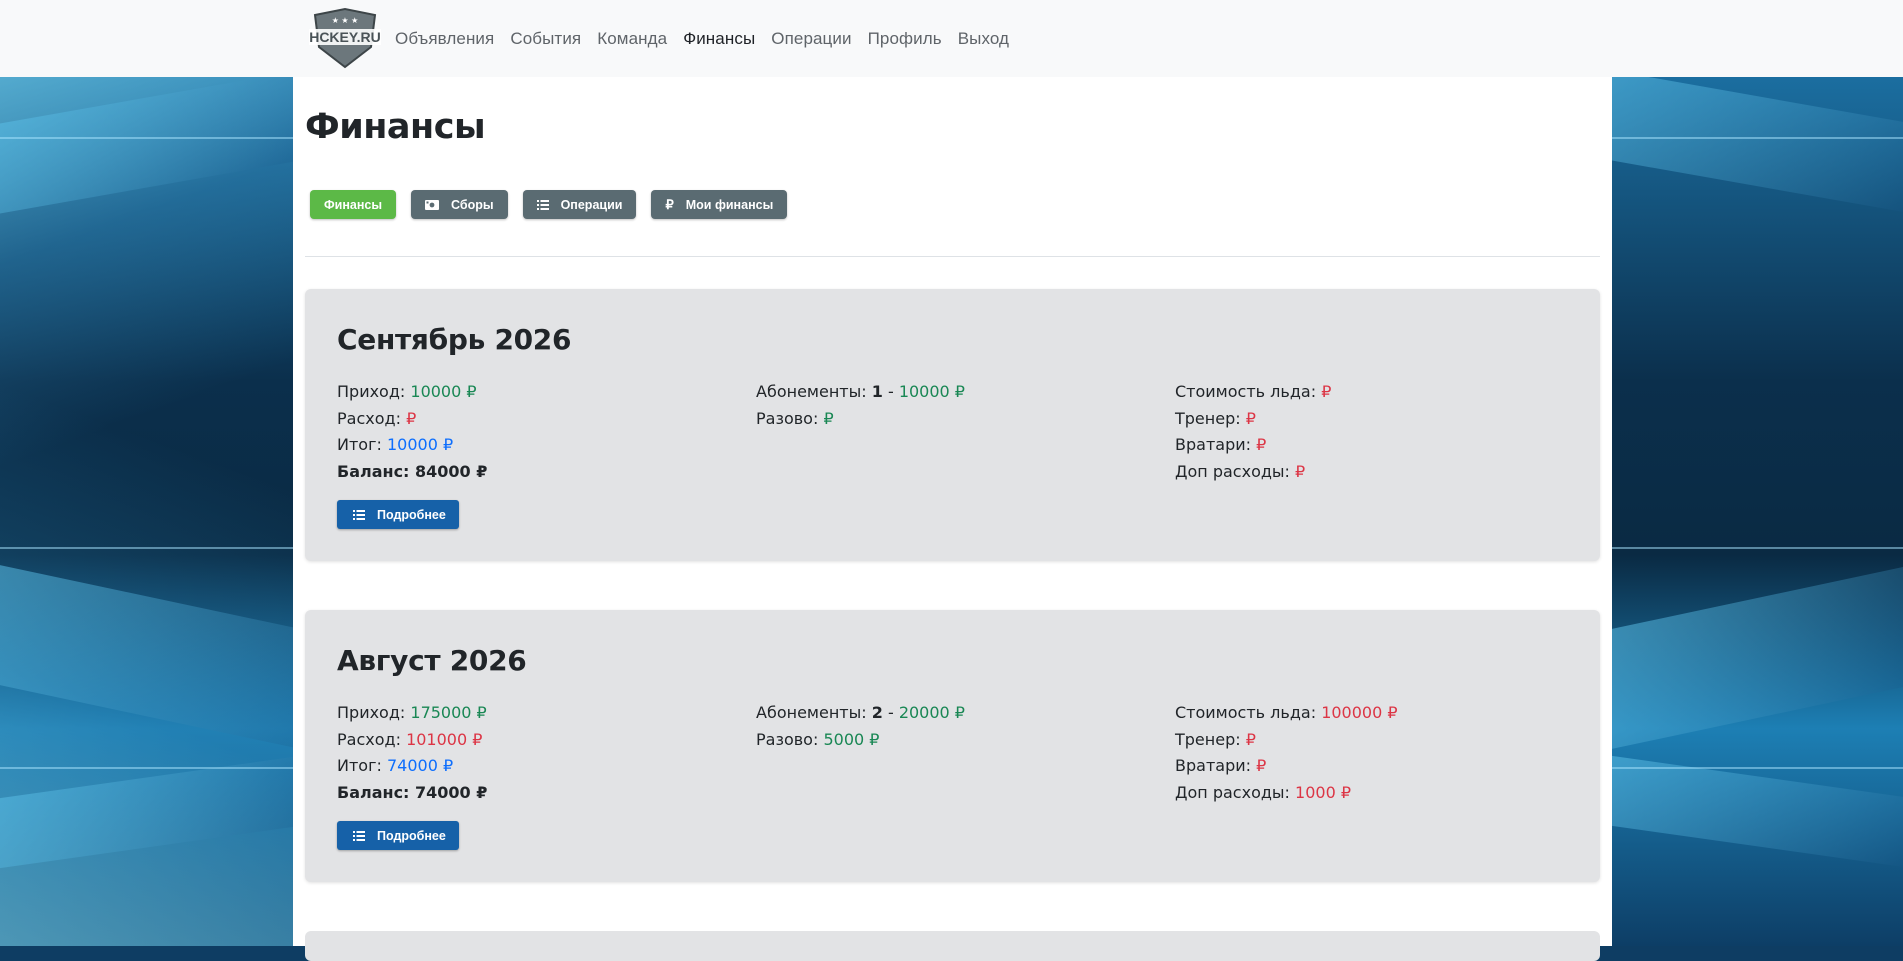 Image resolution: width=1903 pixels, height=961 pixels. Describe the element at coordinates (860, 726) in the screenshot. I see `income-breakdown-column: Абонементы: 2 - 20000 ₽ Разово: 5000 ₽` at that location.